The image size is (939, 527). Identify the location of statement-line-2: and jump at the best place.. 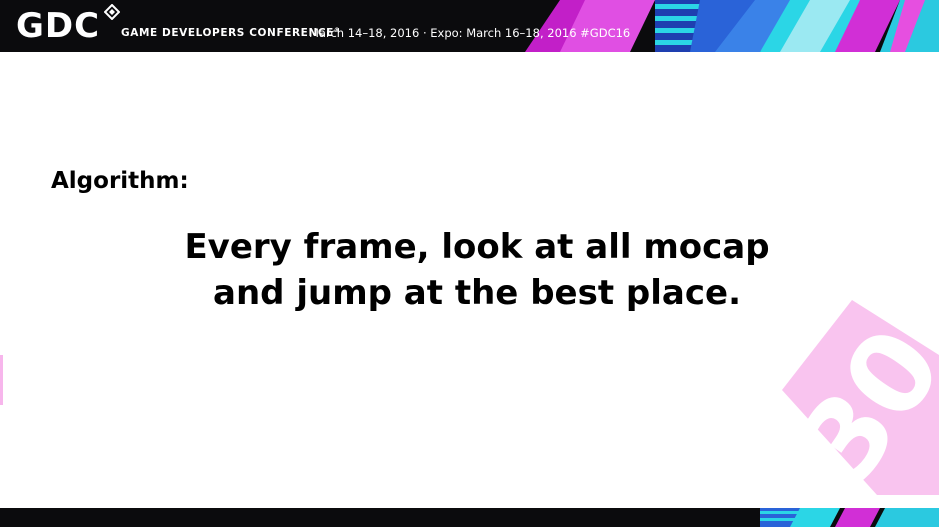
(477, 293).